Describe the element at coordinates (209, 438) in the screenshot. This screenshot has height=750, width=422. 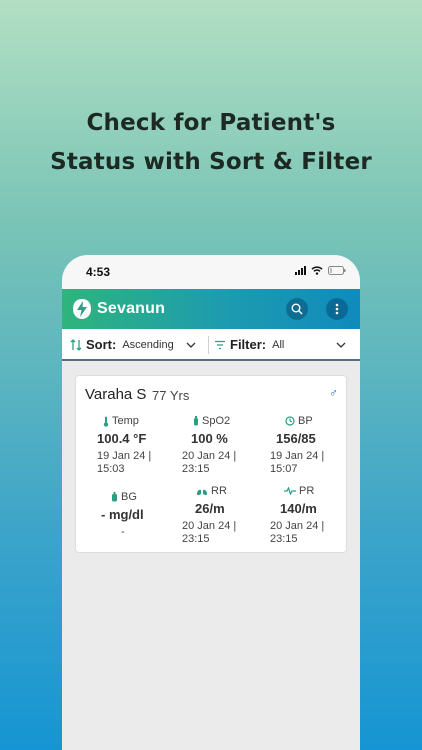
I see `vital-value: 100 %` at that location.